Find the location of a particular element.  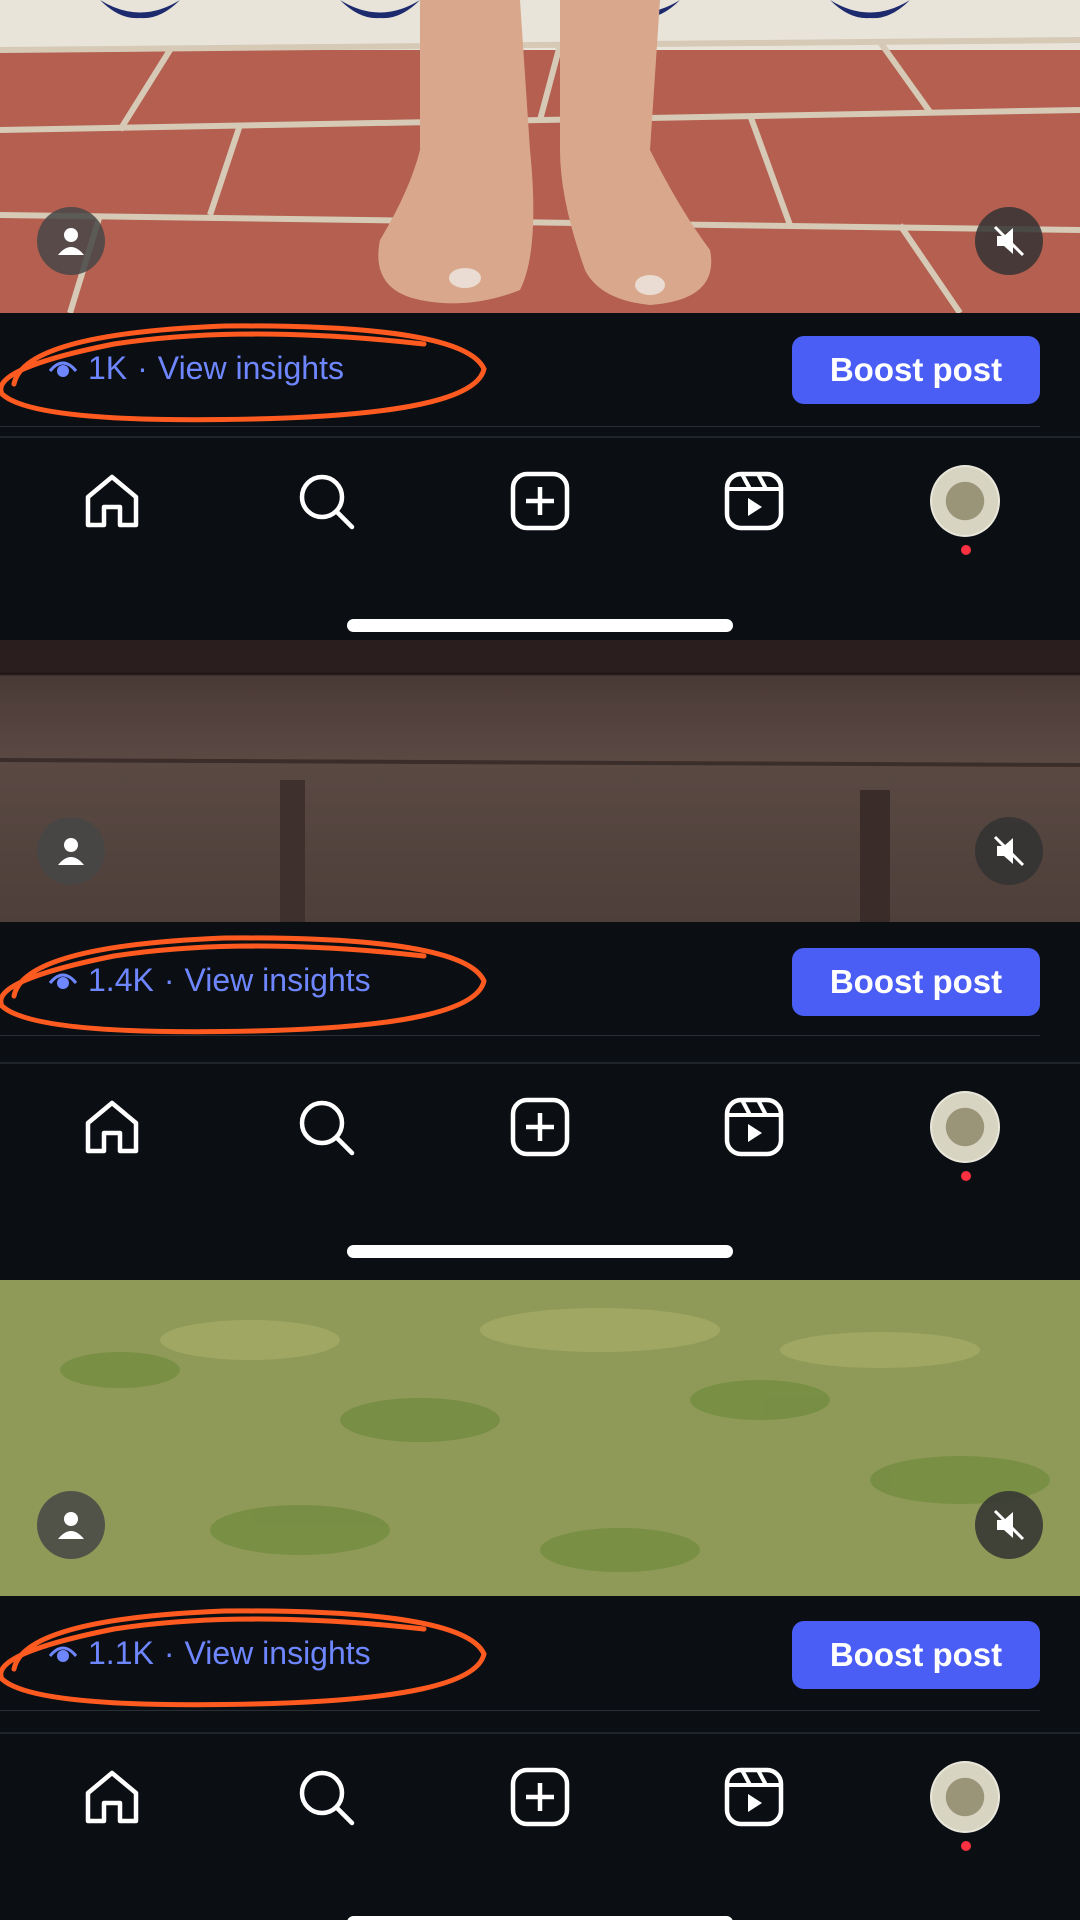

post-image-wood is located at coordinates (540, 781).